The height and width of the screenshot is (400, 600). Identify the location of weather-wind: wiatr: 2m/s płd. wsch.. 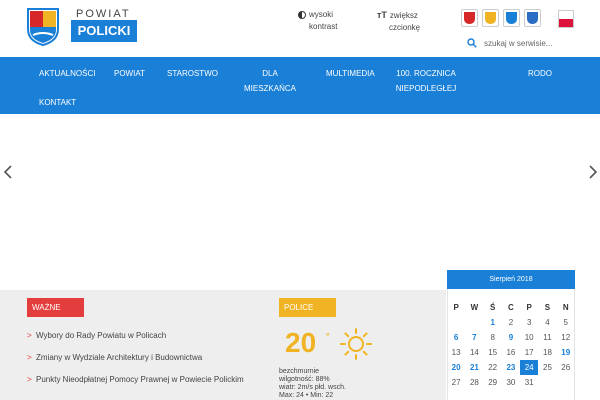
(312, 387).